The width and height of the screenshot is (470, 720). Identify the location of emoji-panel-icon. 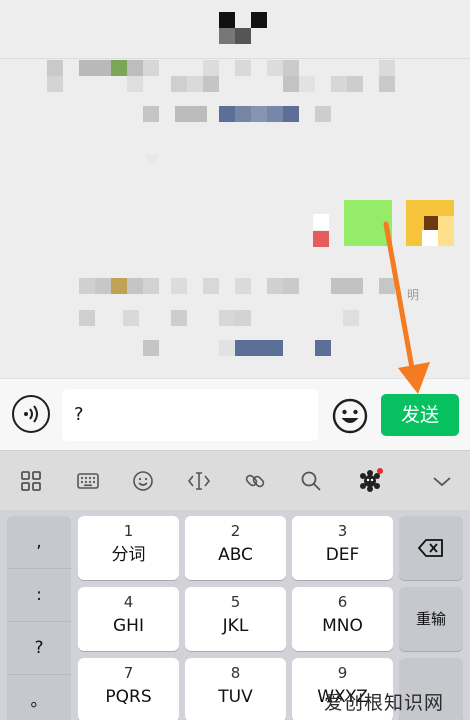
(143, 481).